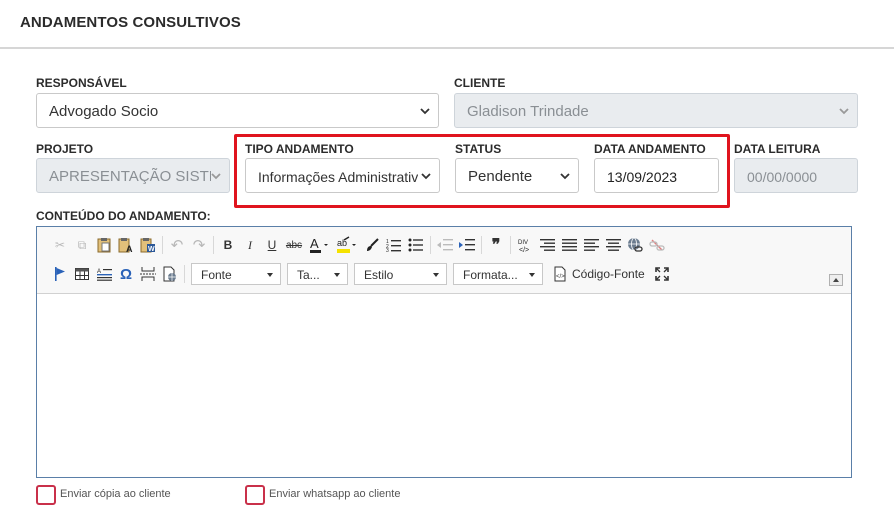 The image size is (894, 521). I want to click on paintbrush-icon, so click(372, 245).